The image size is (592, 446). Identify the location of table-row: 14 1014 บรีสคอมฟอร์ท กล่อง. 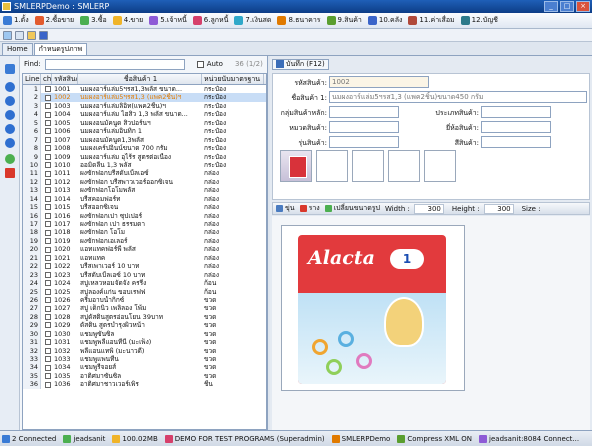
(144, 199).